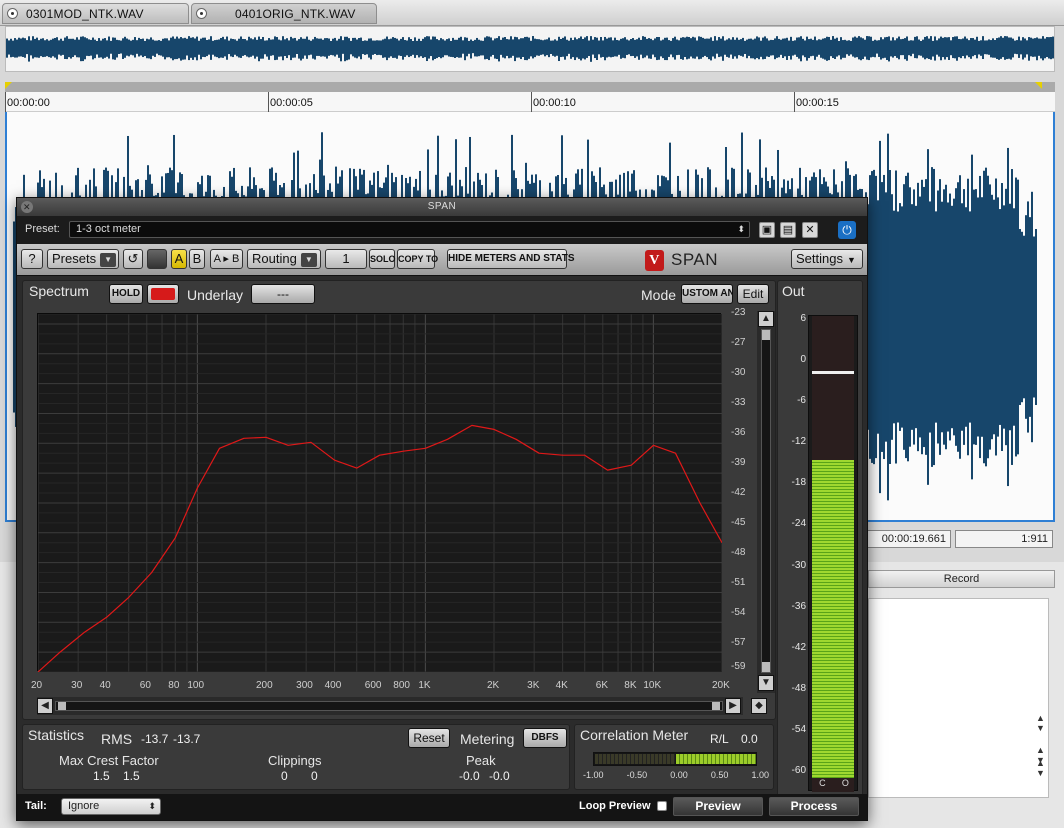  I want to click on channel-select: 1, so click(346, 259).